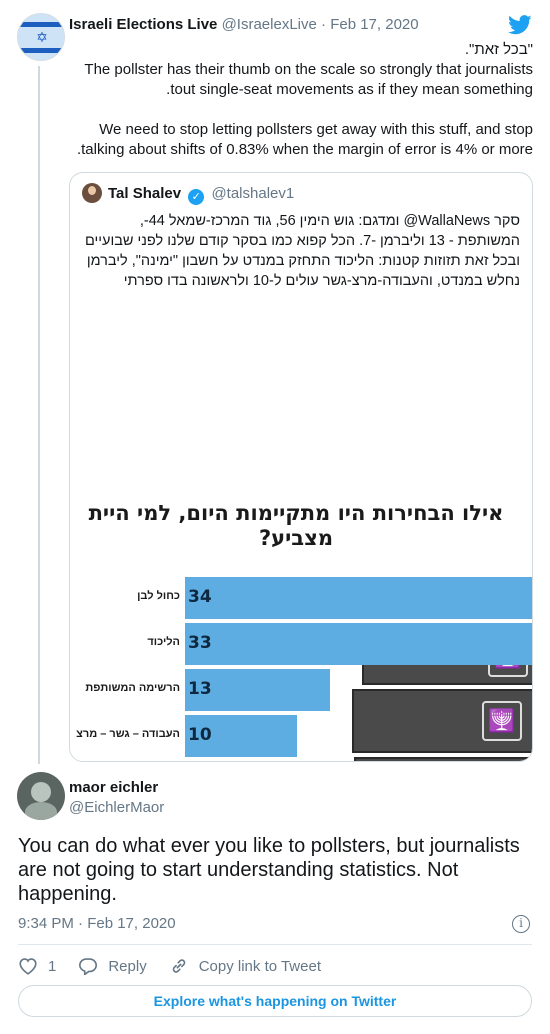  What do you see at coordinates (301, 736) in the screenshot?
I see `poll-bar-row: 10 העבודה – גשר – מרצ` at bounding box center [301, 736].